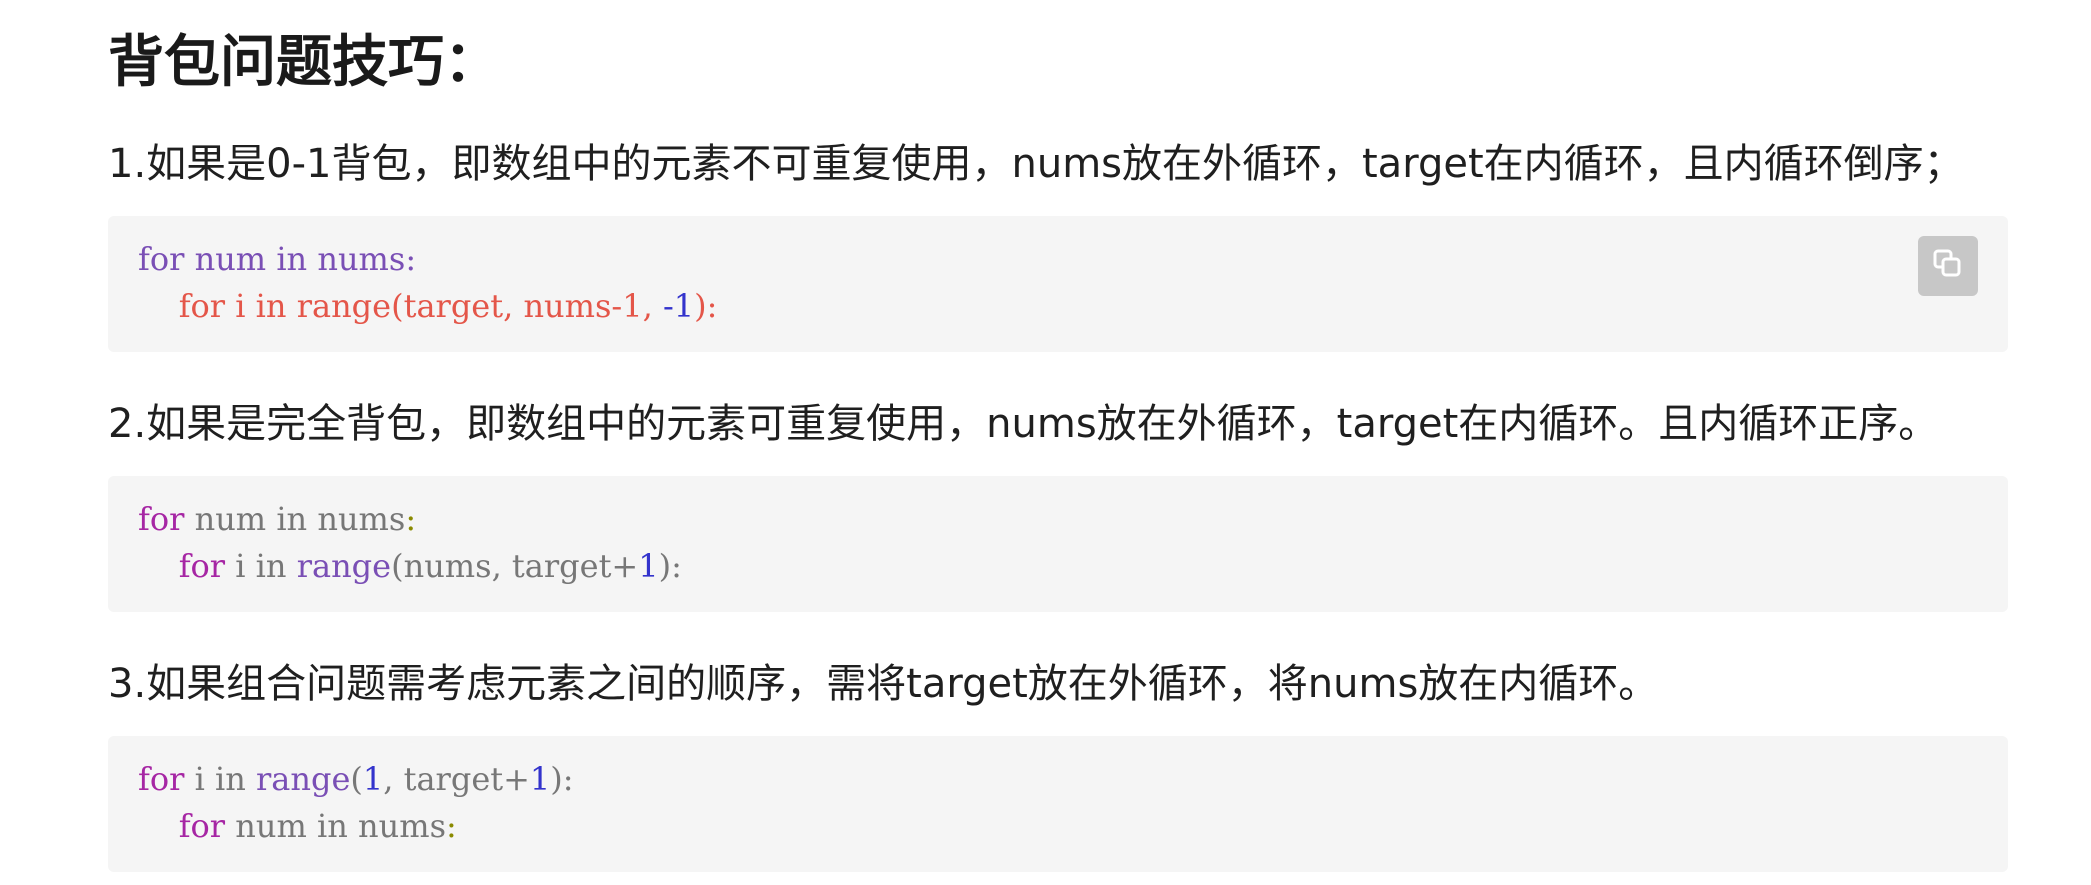  I want to click on code-line: for i in range(1, target+1):, so click(356, 779).